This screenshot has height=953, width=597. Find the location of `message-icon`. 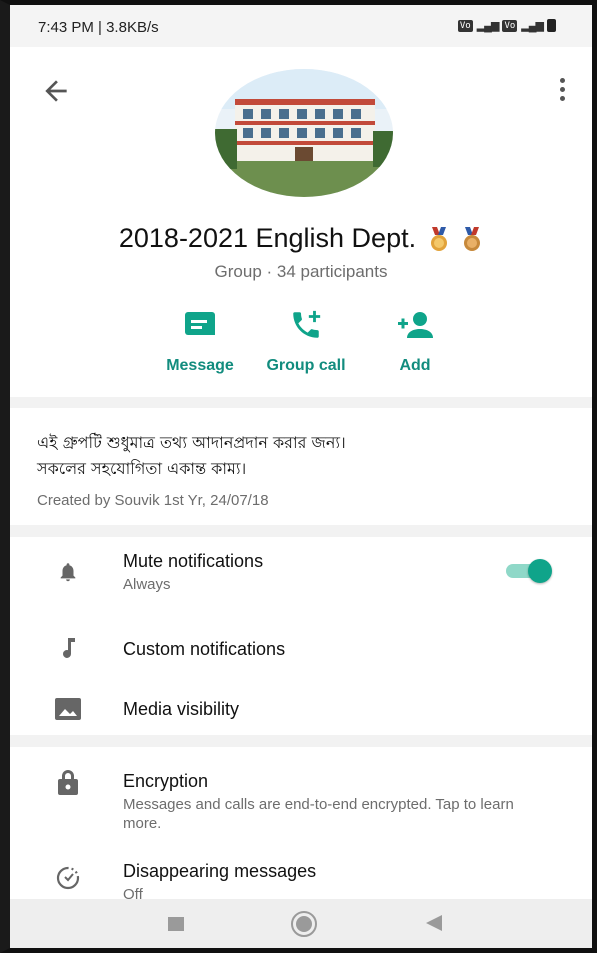

message-icon is located at coordinates (200, 323).